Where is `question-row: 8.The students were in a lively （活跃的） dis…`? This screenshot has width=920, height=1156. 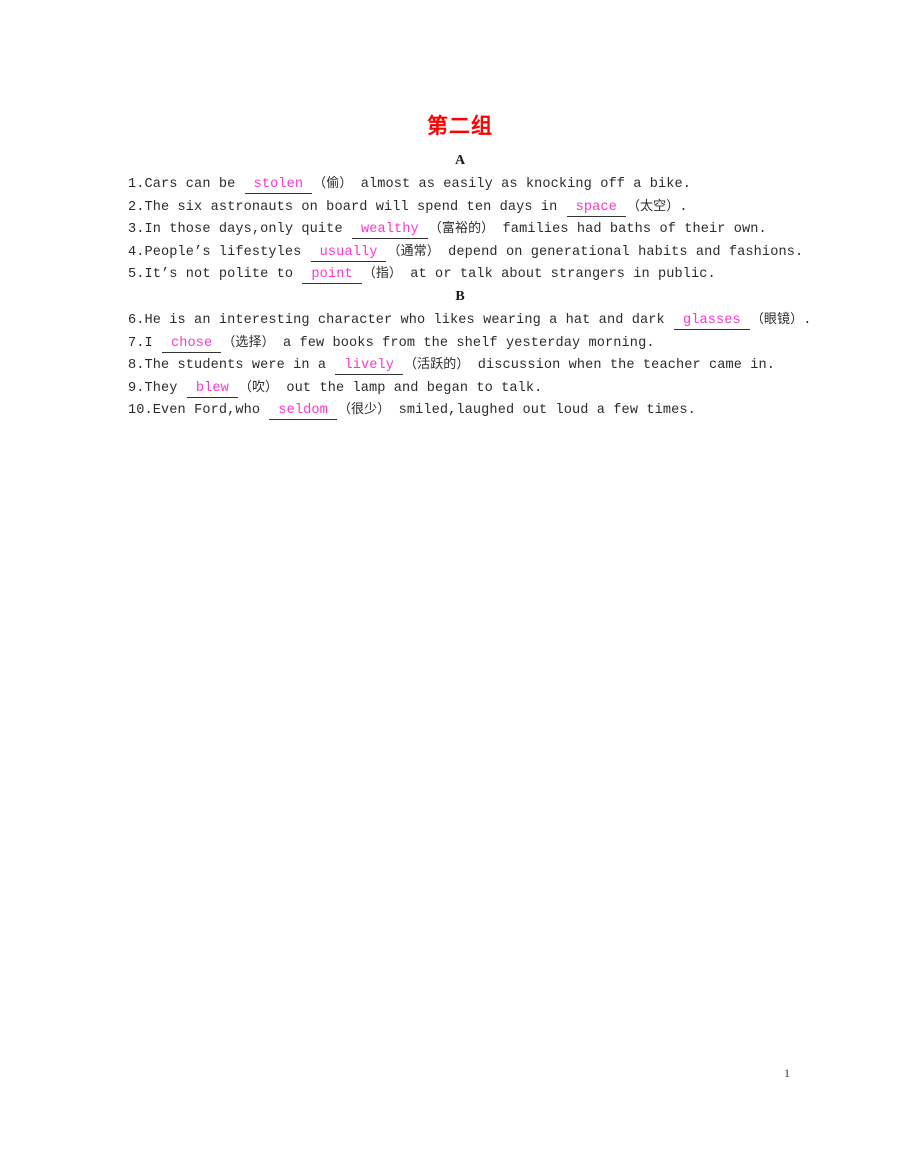 question-row: 8.The students were in a lively （活跃的） dis… is located at coordinates (478, 365).